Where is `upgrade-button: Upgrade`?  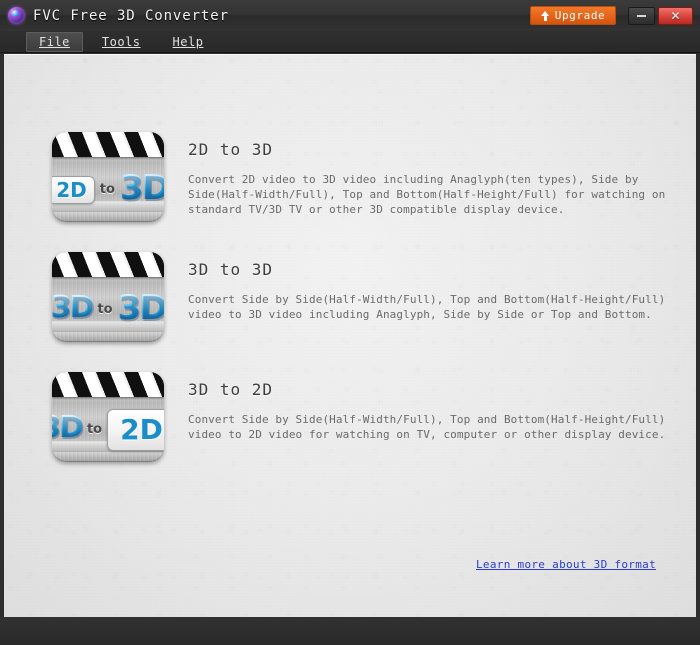
upgrade-button: Upgrade is located at coordinates (573, 15).